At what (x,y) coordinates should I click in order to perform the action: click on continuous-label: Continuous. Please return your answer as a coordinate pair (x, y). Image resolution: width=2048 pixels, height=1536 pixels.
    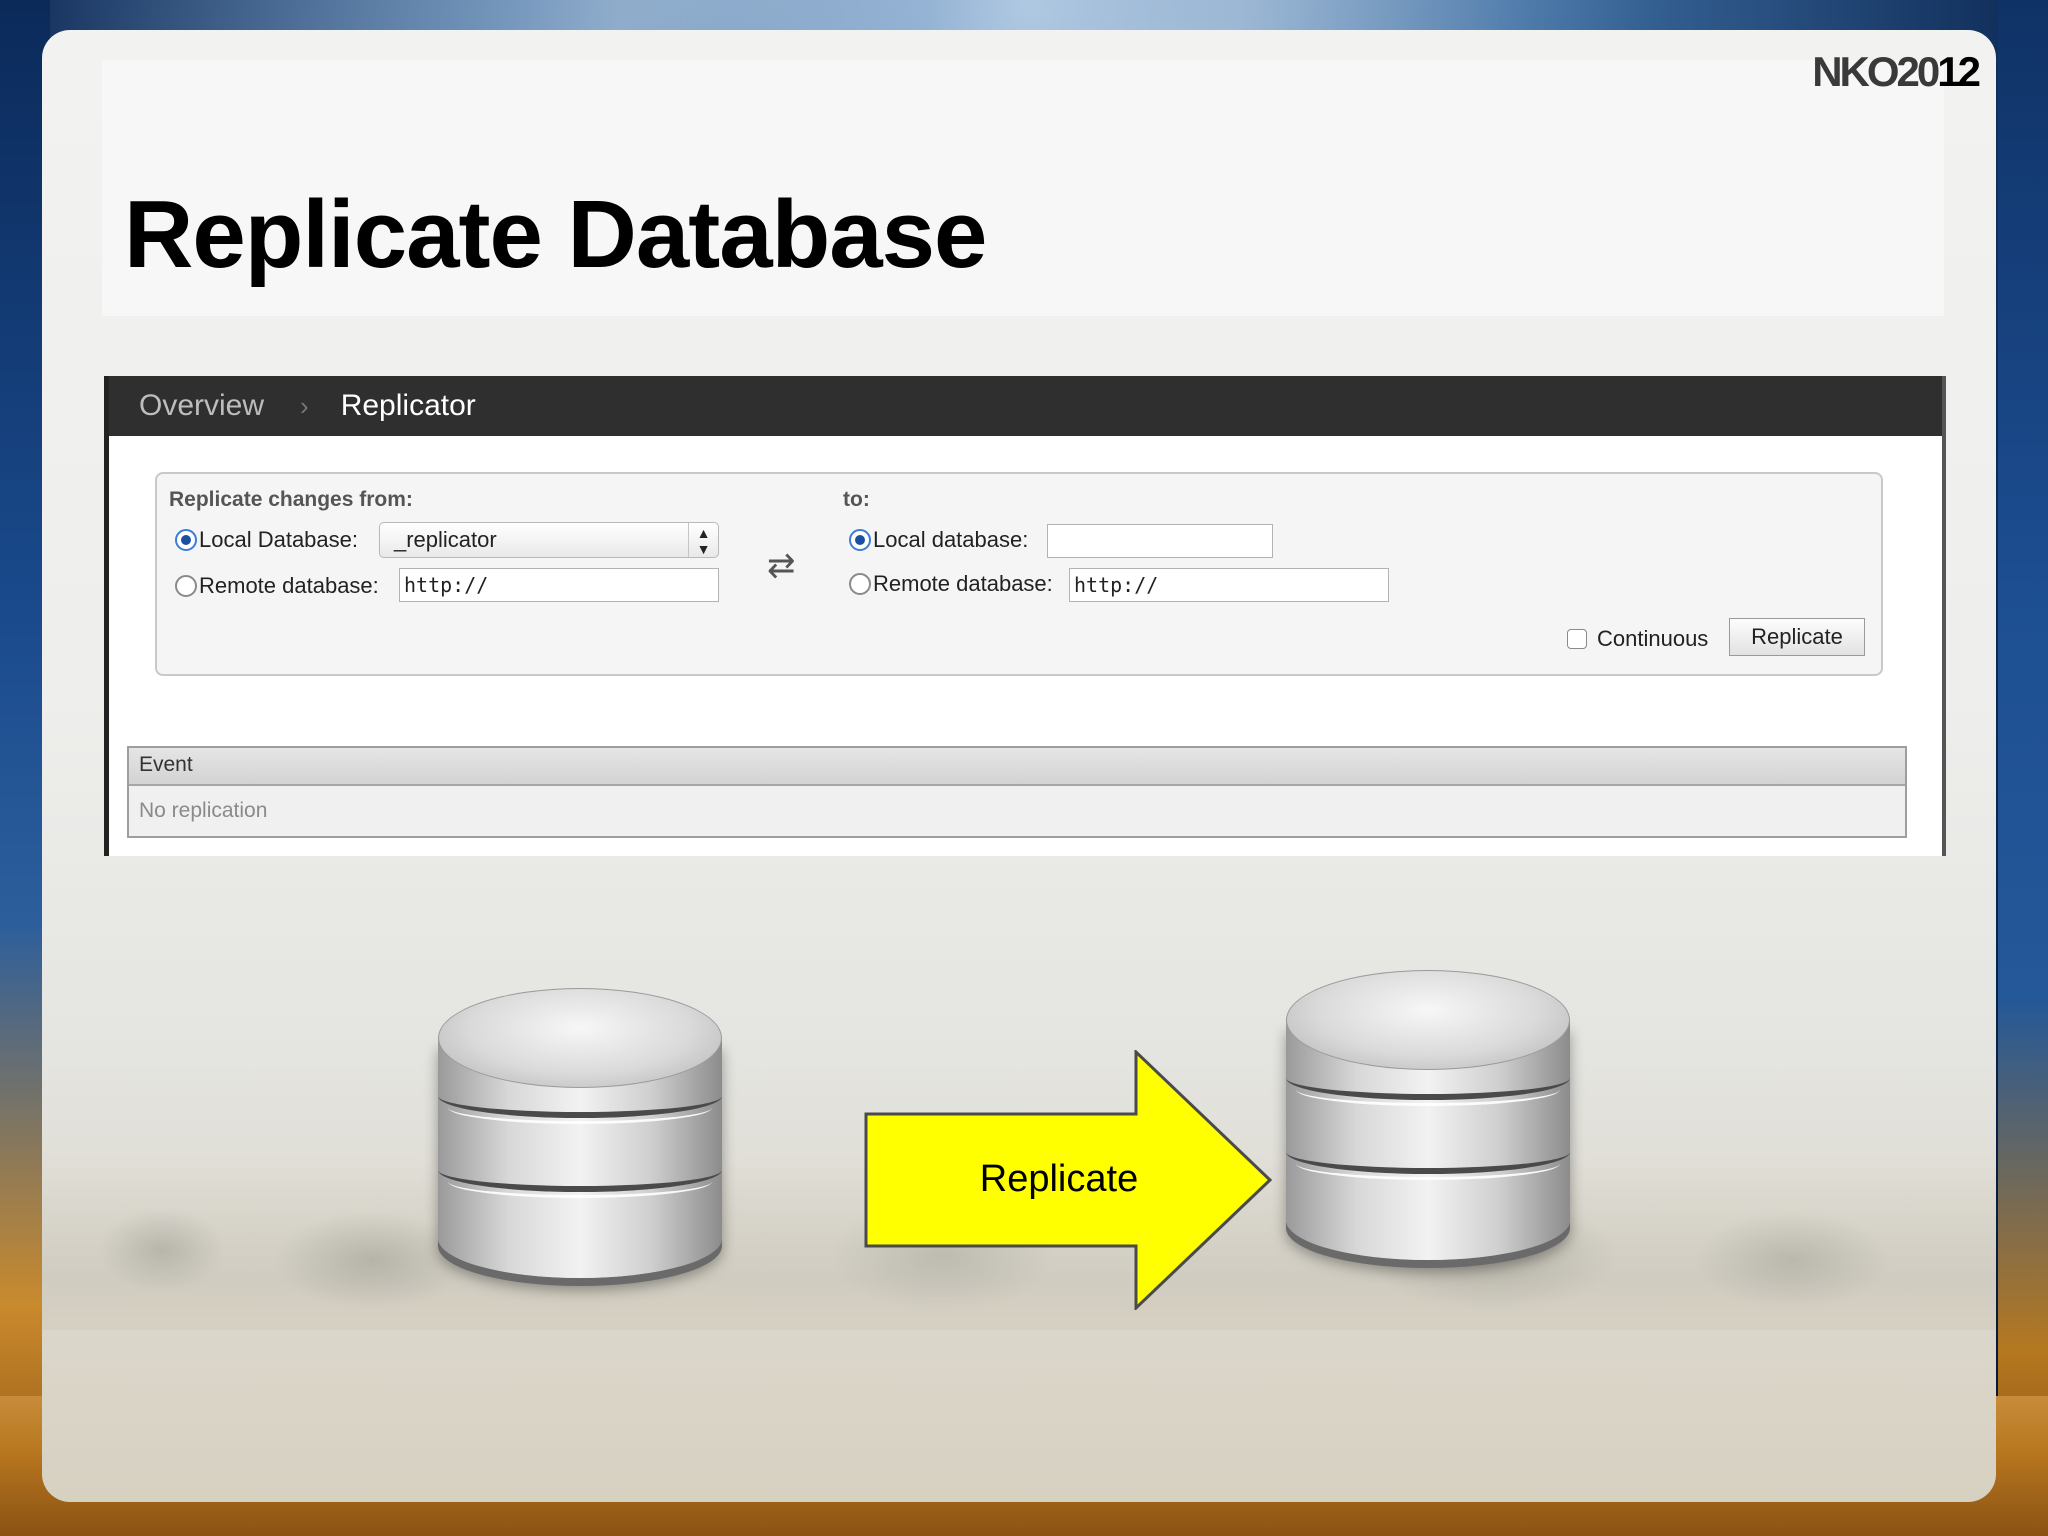
    Looking at the image, I should click on (1653, 638).